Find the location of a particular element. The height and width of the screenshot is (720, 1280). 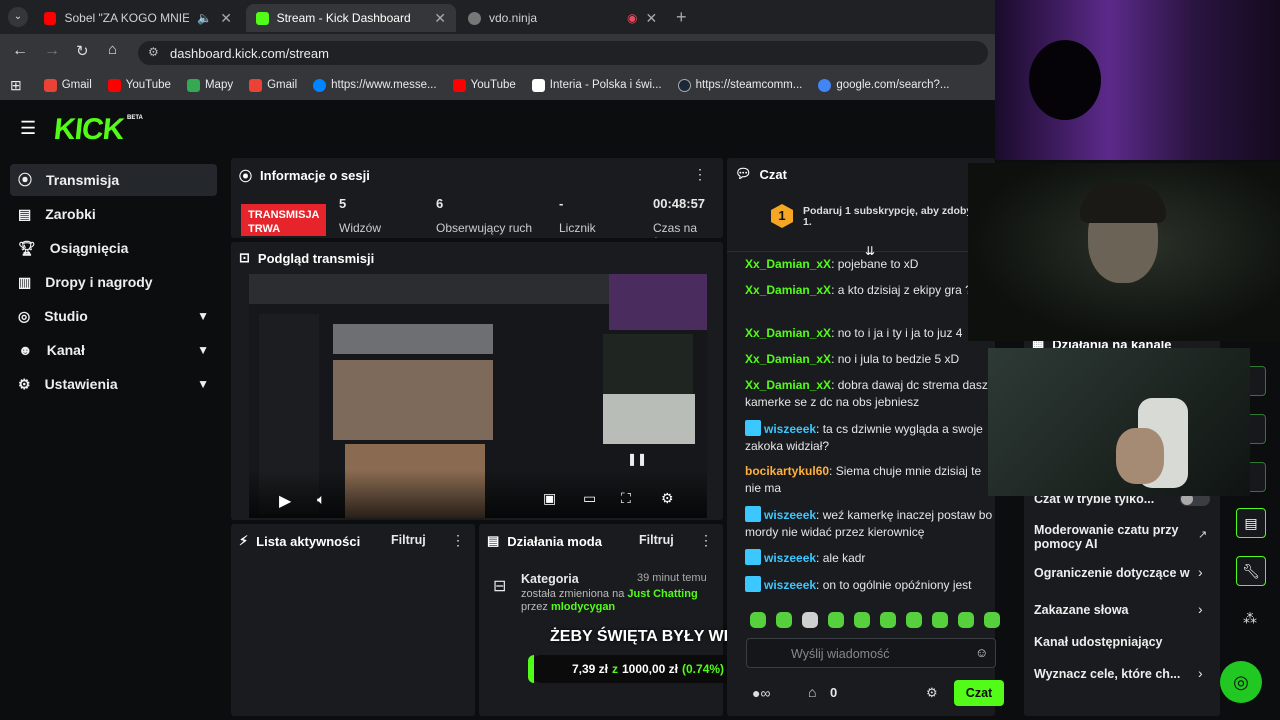

tab-title: vdo.ninja is located at coordinates (513, 18).